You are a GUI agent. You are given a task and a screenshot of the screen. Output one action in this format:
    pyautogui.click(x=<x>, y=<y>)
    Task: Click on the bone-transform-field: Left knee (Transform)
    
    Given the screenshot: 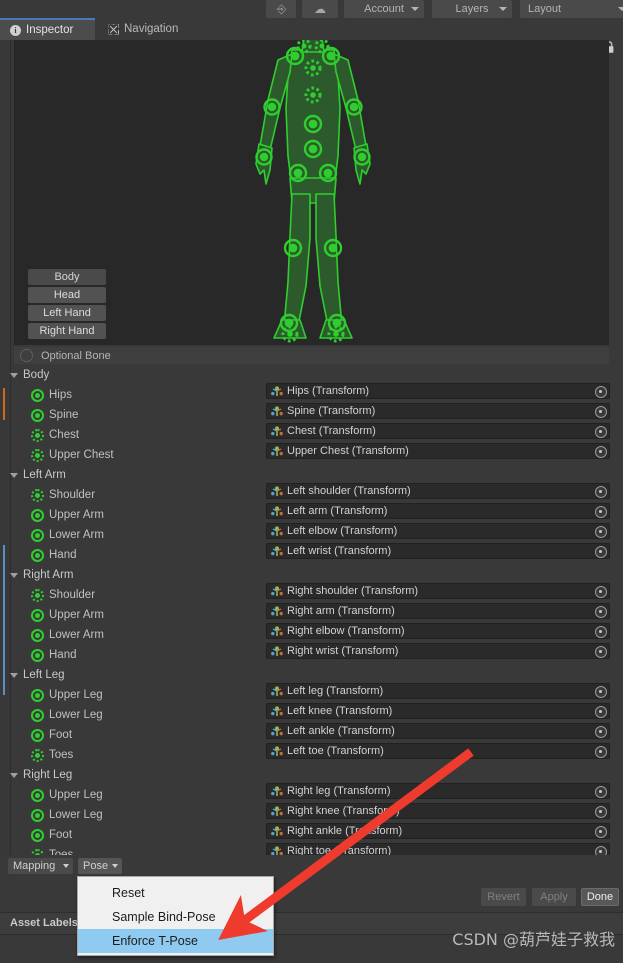 What is the action you would take?
    pyautogui.click(x=438, y=711)
    